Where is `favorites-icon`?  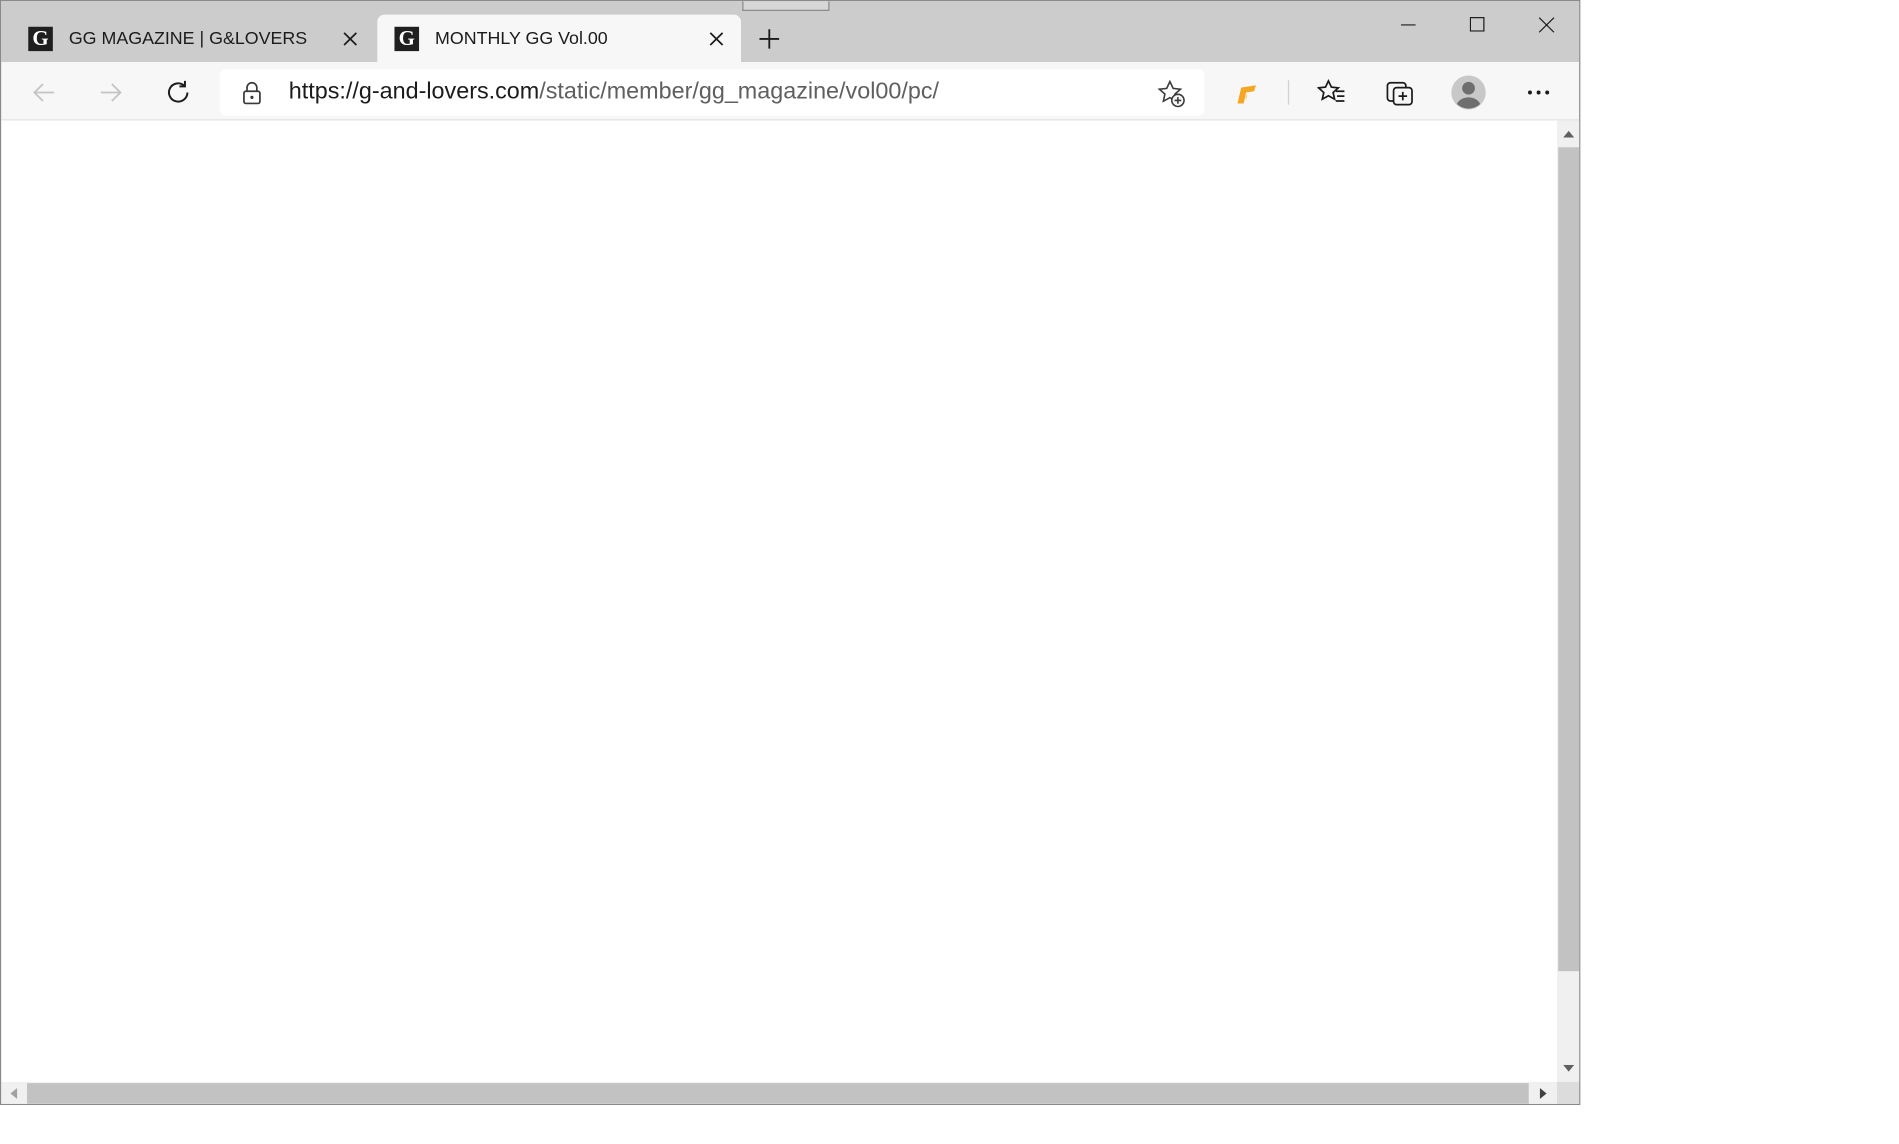 favorites-icon is located at coordinates (1331, 90).